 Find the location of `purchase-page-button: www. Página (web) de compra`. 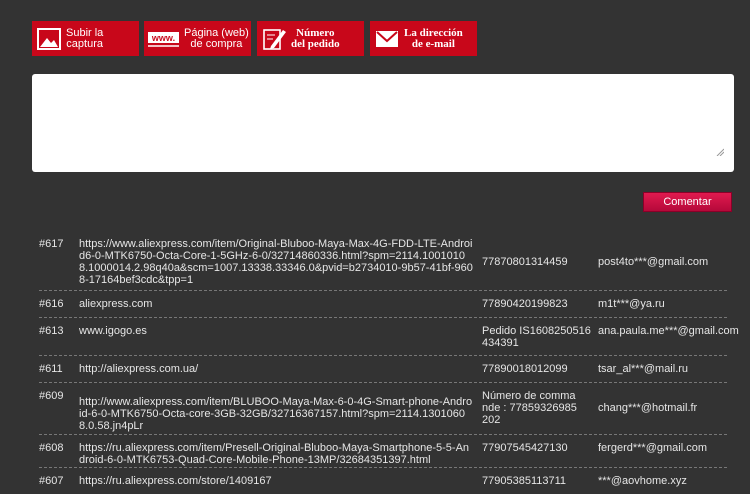

purchase-page-button: www. Página (web) de compra is located at coordinates (197, 38).